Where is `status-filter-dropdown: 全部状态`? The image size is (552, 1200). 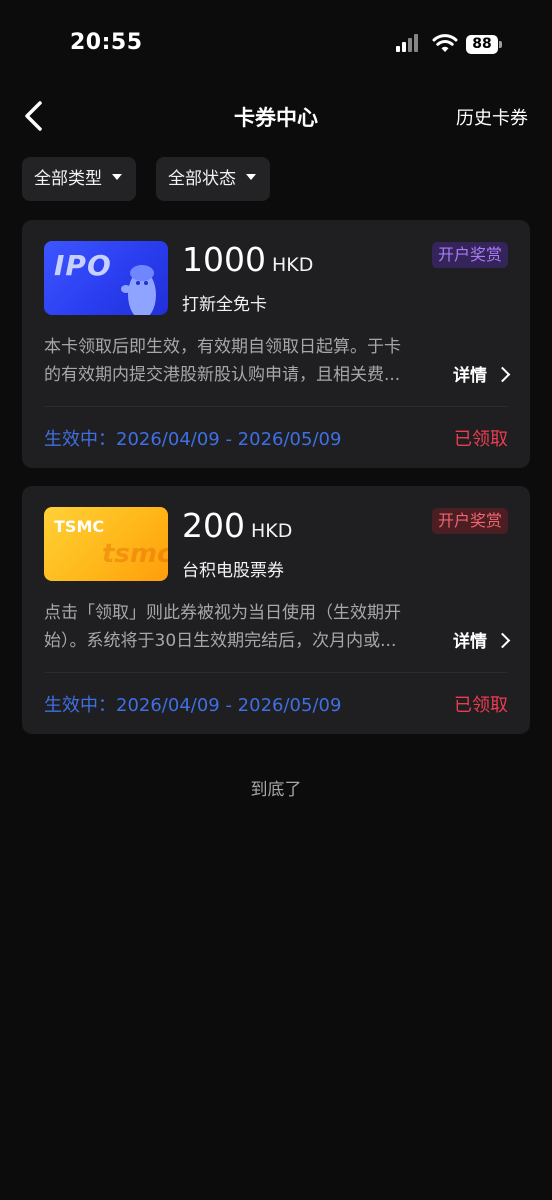
status-filter-dropdown: 全部状态 is located at coordinates (213, 179).